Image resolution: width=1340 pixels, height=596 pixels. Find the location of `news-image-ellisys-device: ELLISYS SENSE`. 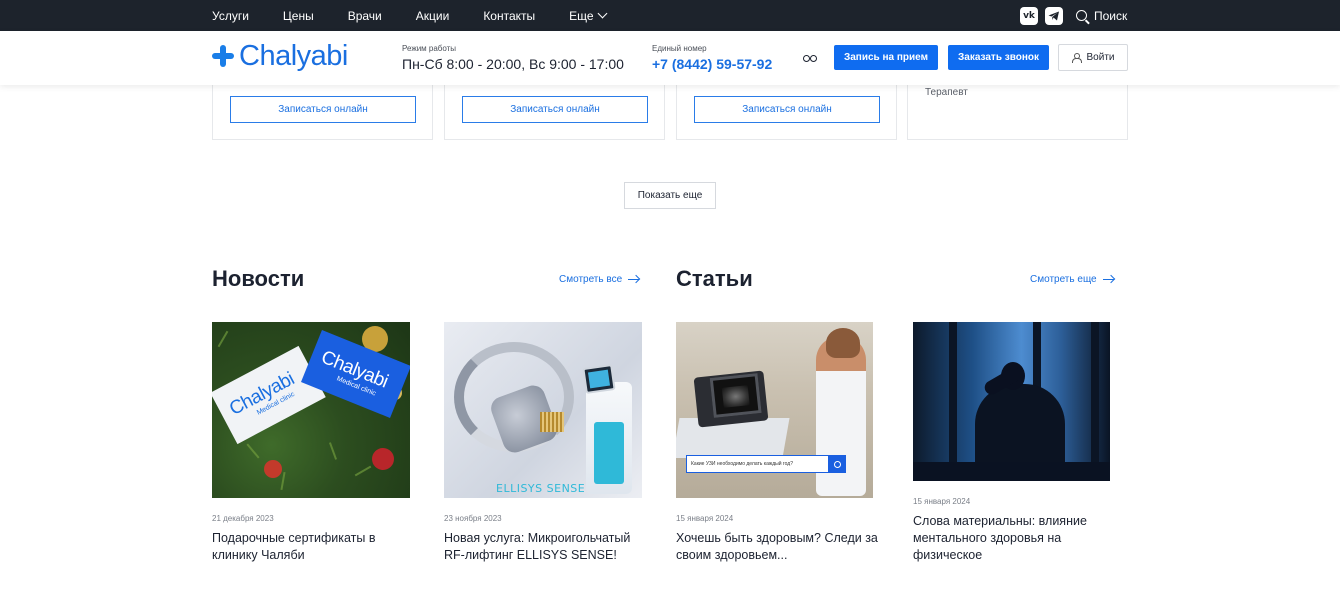

news-image-ellisys-device: ELLISYS SENSE is located at coordinates (543, 410).